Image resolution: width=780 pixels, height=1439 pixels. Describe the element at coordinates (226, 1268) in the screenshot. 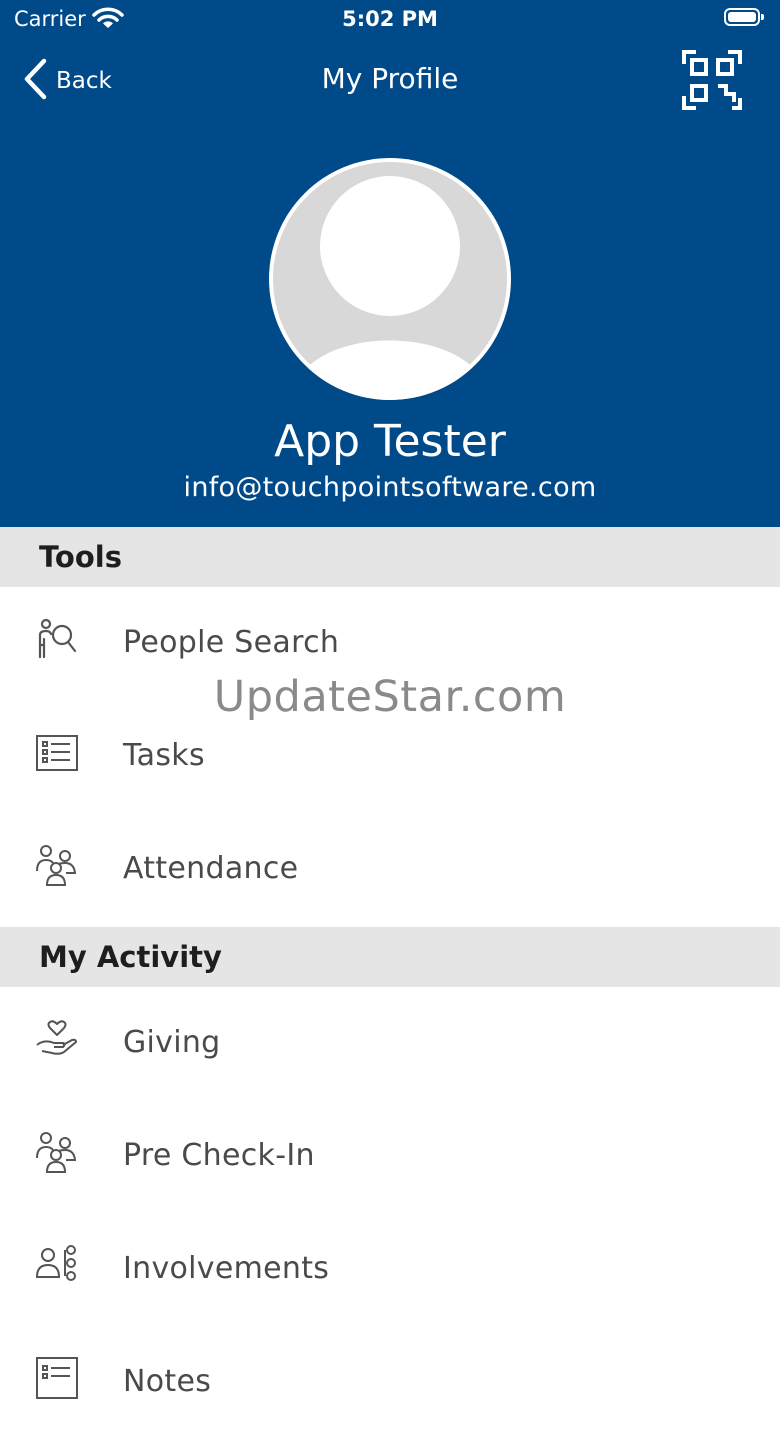

I see `menu-item-label: Involvements` at that location.